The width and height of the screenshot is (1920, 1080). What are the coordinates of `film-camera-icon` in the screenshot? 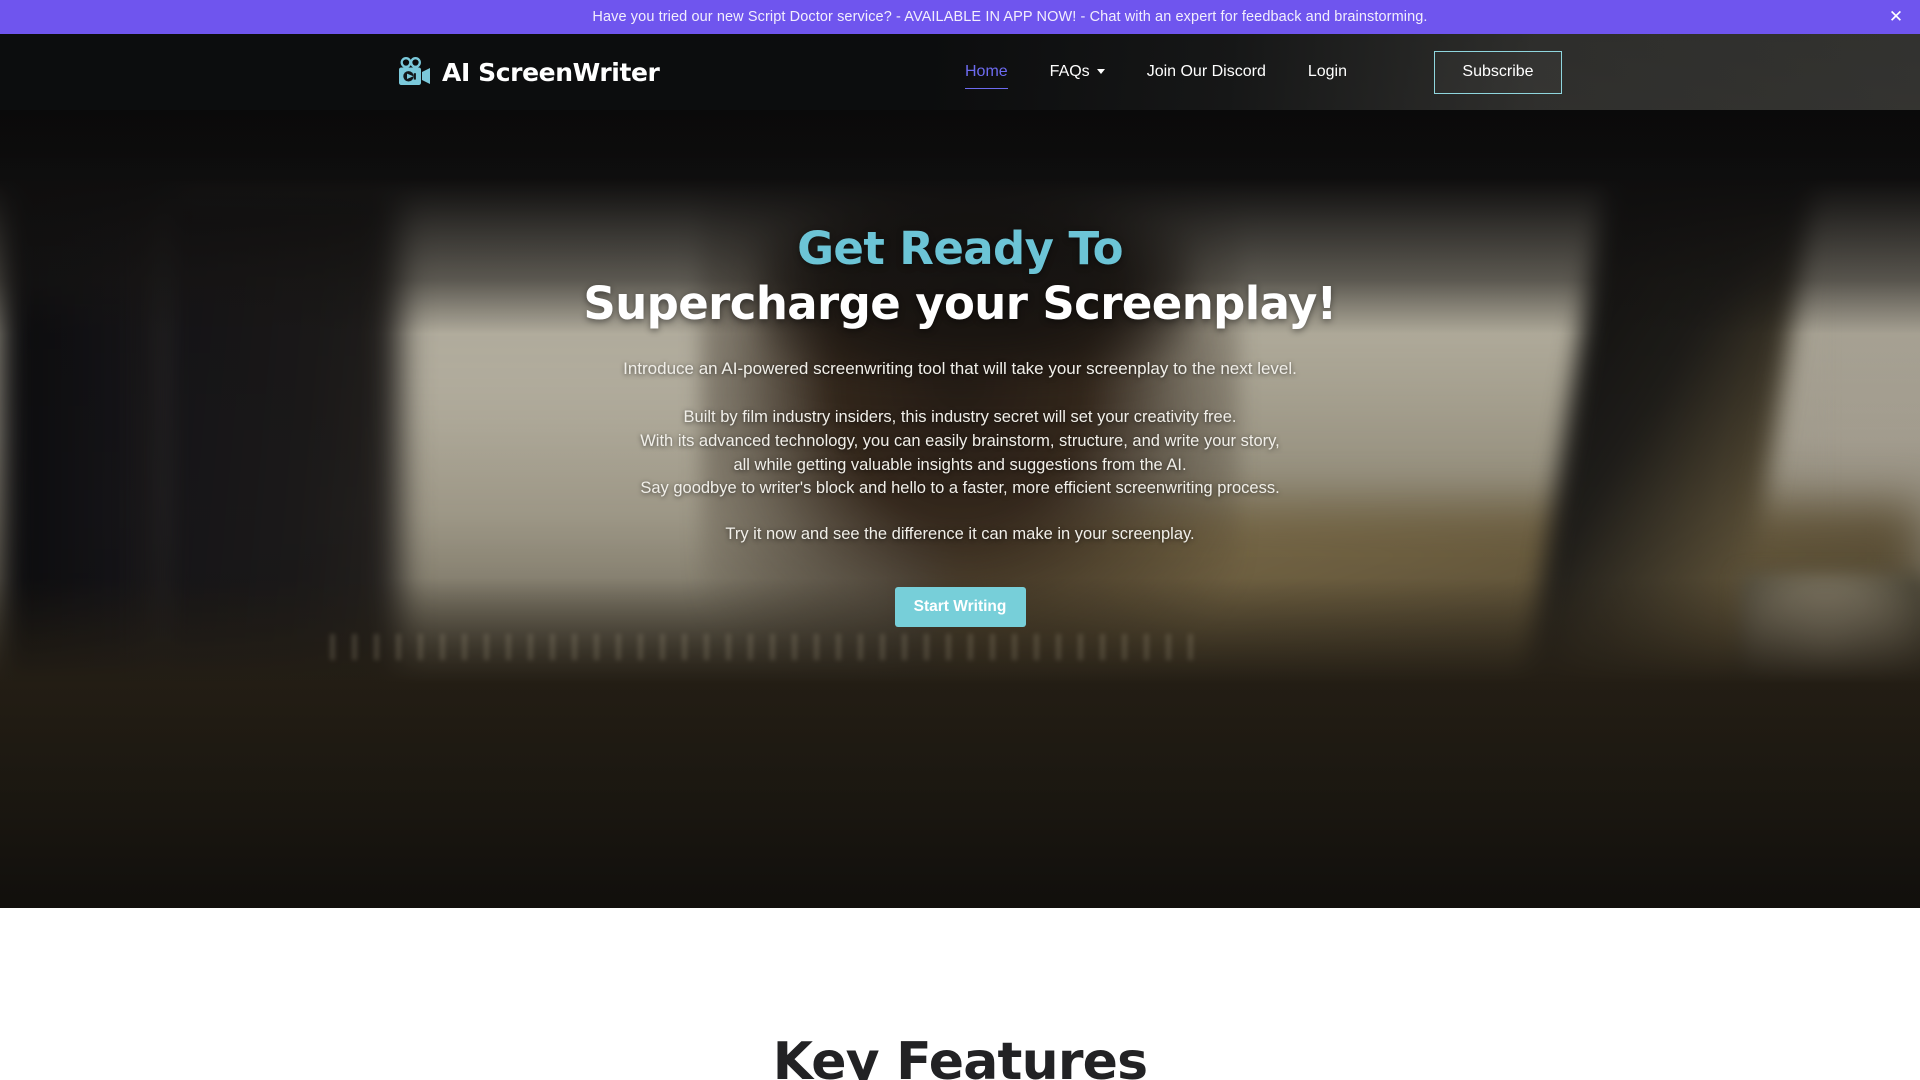 It's located at (414, 71).